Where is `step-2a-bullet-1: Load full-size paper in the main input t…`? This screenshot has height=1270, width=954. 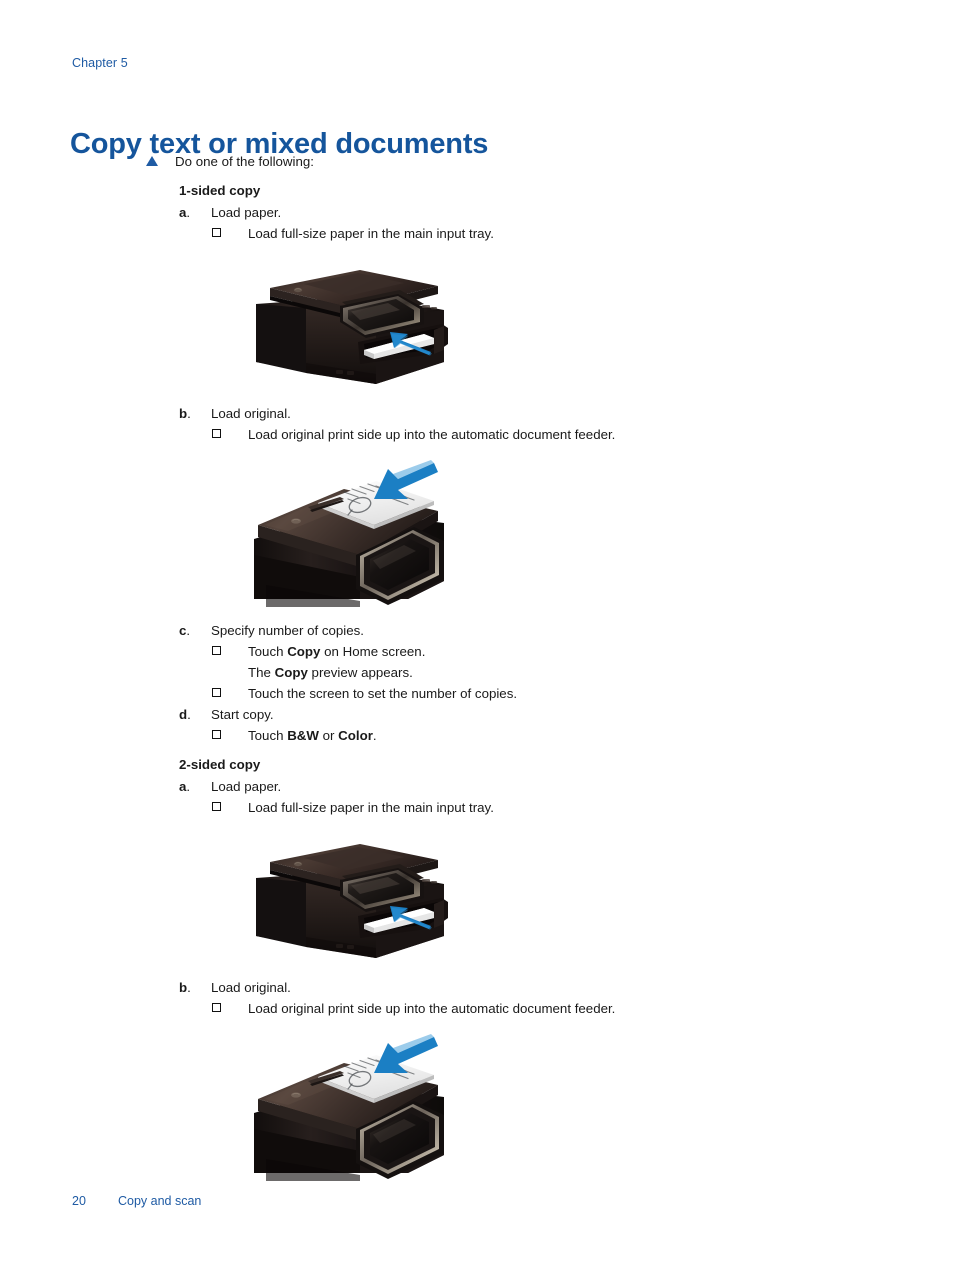
step-2a-bullet-1: Load full-size paper in the main input t… is located at coordinates (477, 808).